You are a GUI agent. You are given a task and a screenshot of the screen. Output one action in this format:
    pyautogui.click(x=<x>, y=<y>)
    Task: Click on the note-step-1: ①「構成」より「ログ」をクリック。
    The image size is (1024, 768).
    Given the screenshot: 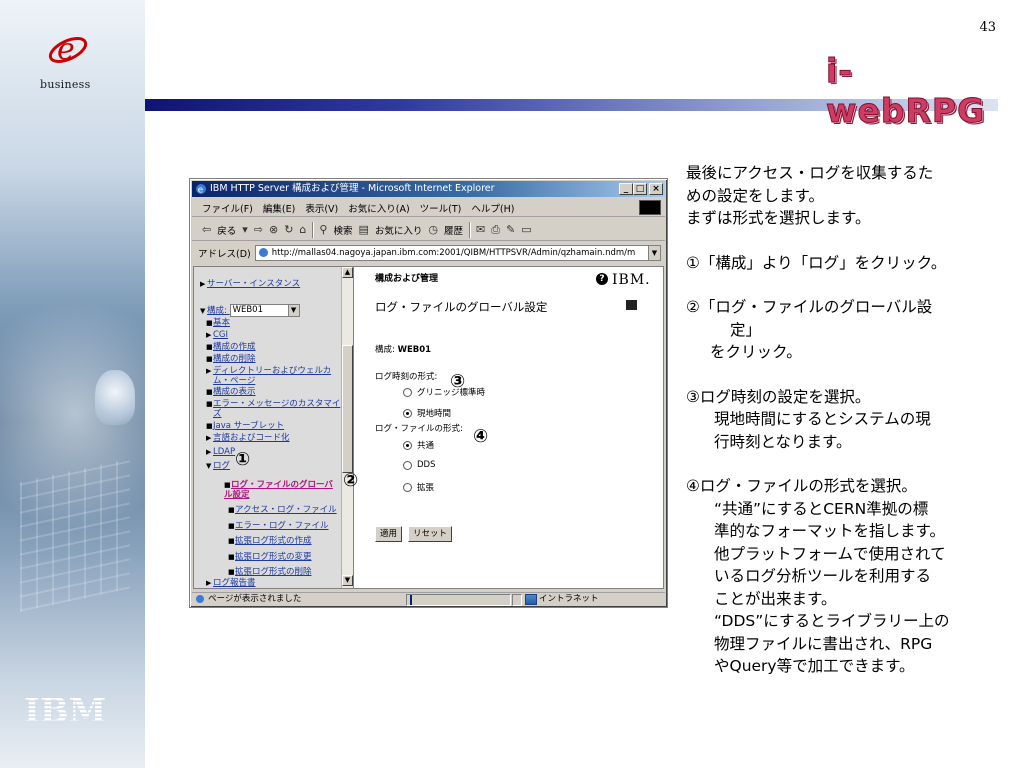 What is the action you would take?
    pyautogui.click(x=844, y=263)
    